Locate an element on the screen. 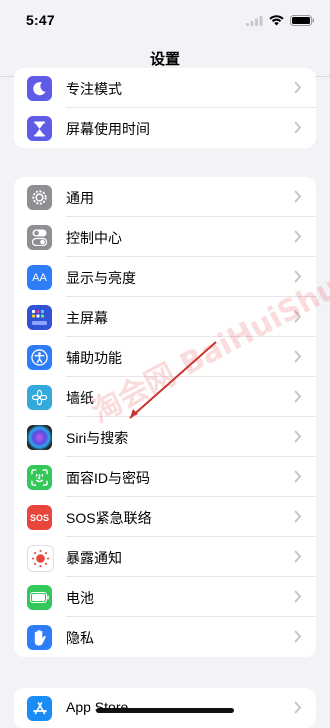 The height and width of the screenshot is (728, 330). settings-row-focus: 专注模式 is located at coordinates (165, 88).